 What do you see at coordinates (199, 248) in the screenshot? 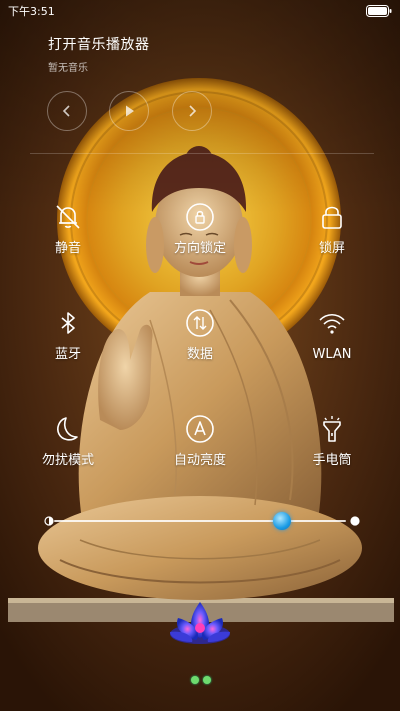
I see `toggle-rotation-lock-label: 方向锁定` at bounding box center [199, 248].